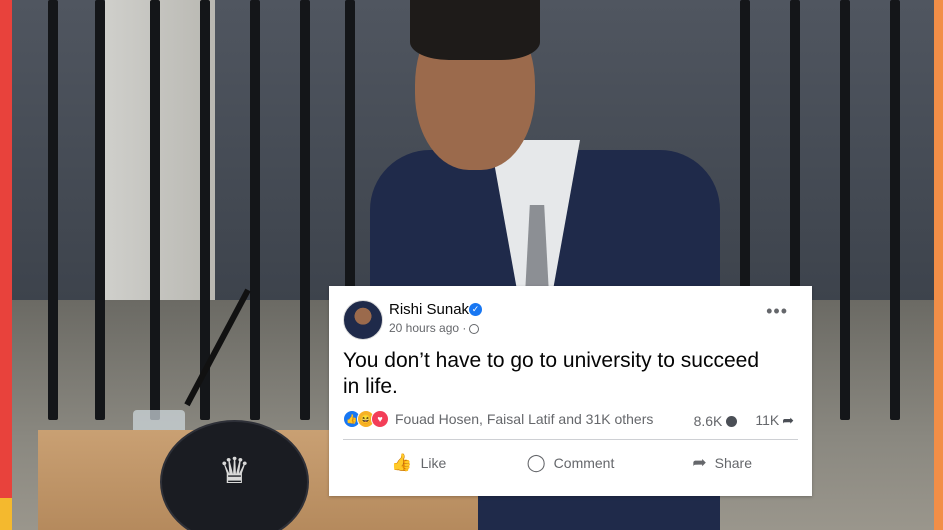 The width and height of the screenshot is (943, 530). I want to click on comment-icon: ◯, so click(536, 462).